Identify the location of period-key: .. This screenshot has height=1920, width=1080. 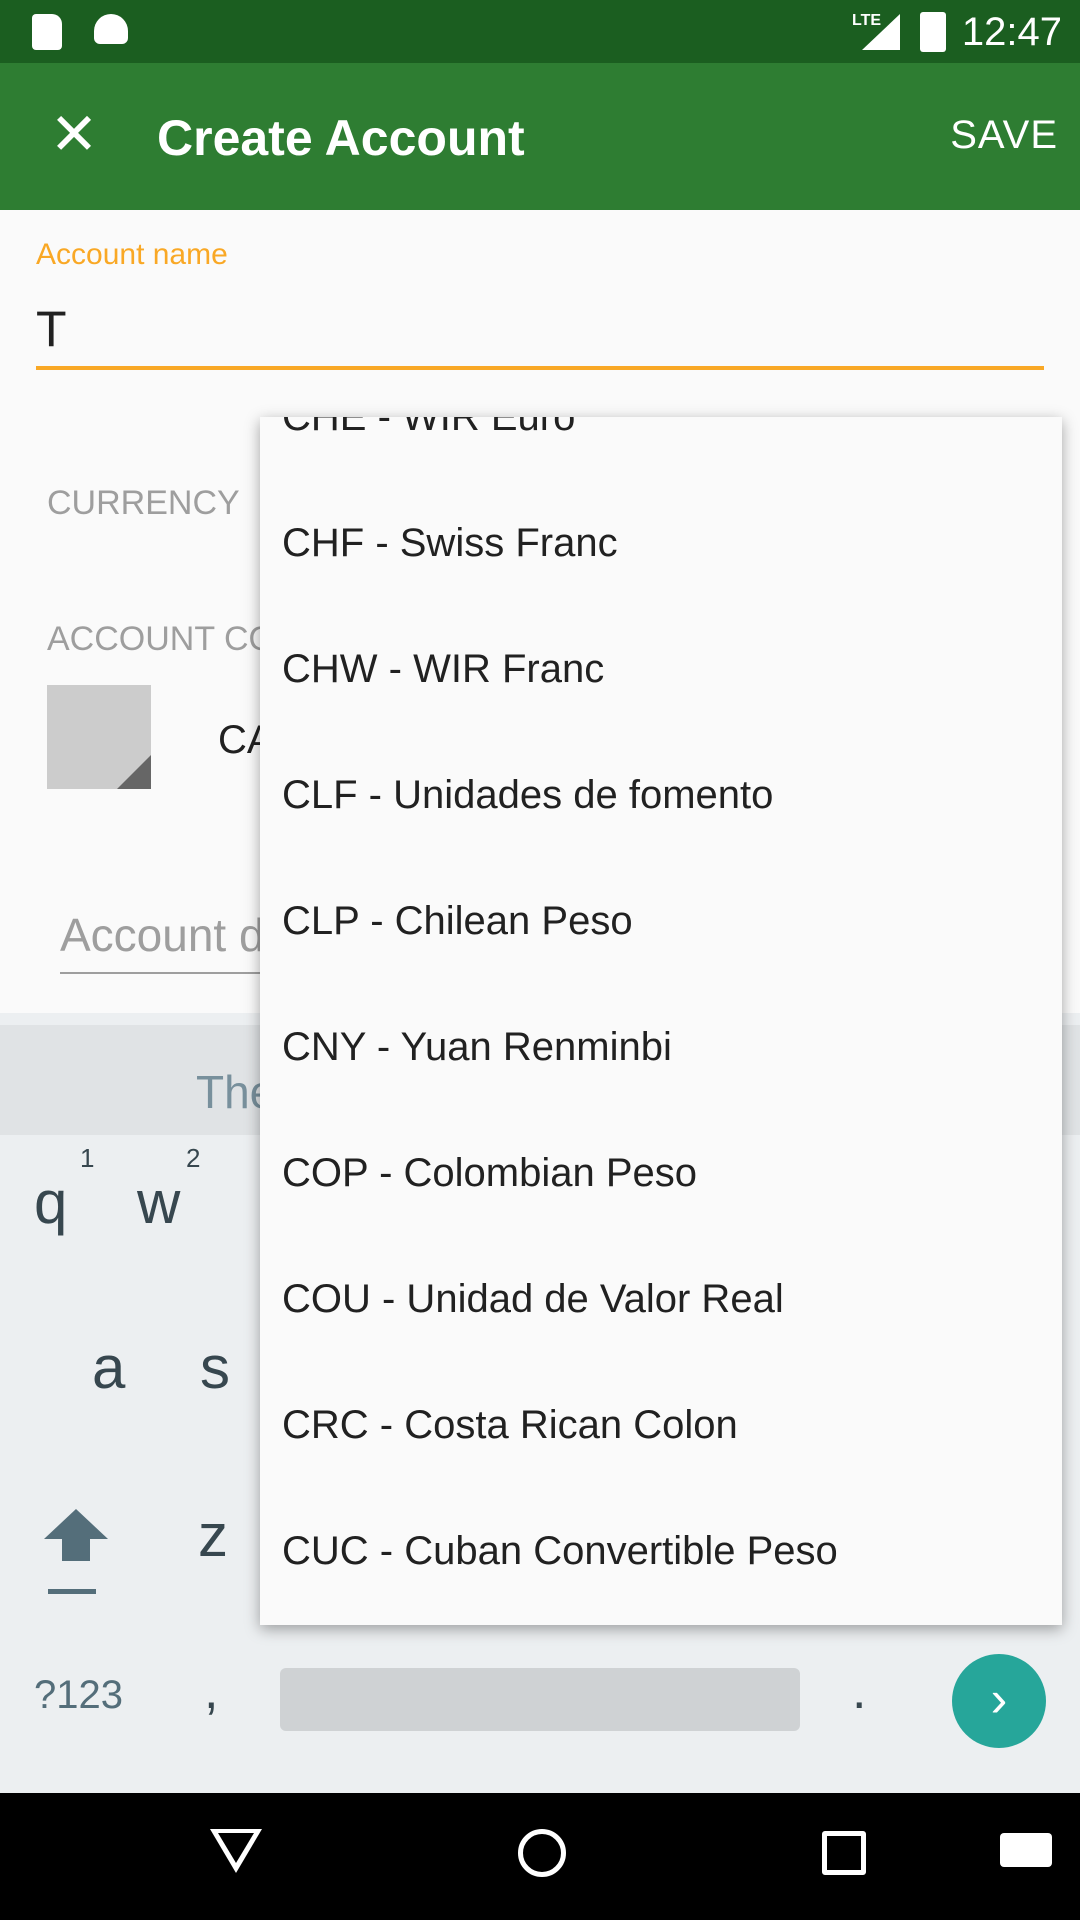
(859, 1691).